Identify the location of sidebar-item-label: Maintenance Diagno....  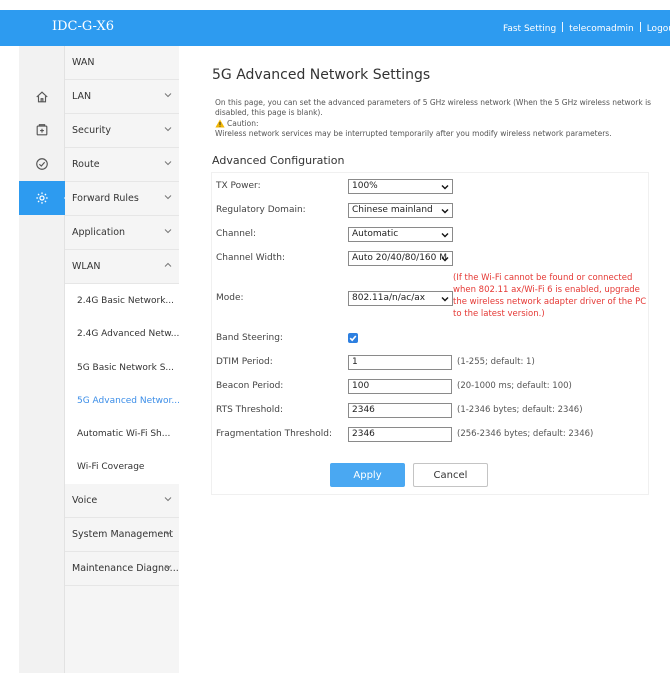
(125, 568).